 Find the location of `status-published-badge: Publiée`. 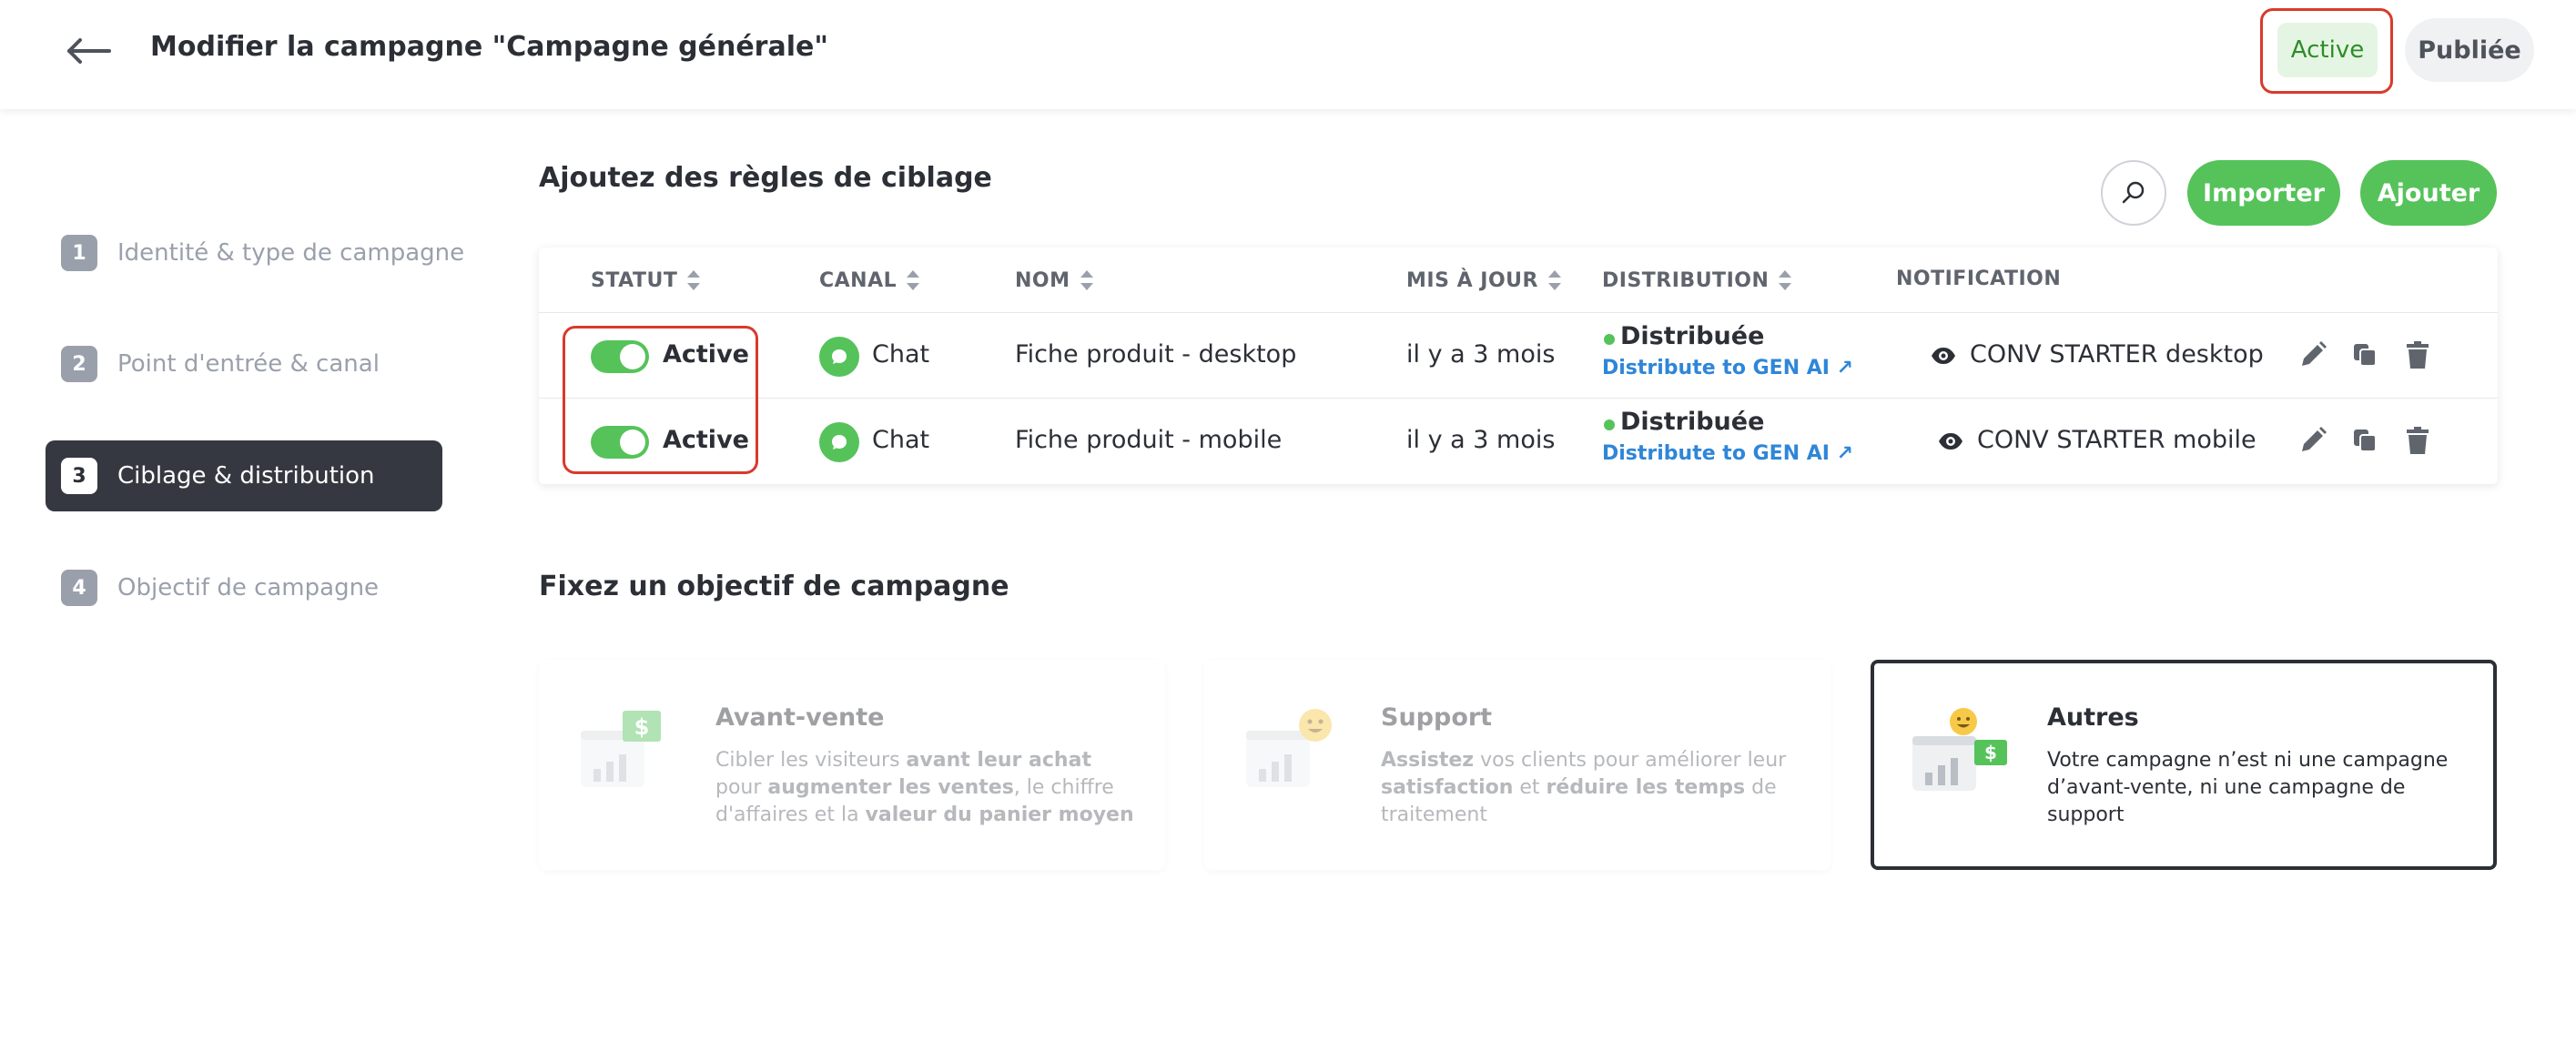

status-published-badge: Publiée is located at coordinates (2469, 50).